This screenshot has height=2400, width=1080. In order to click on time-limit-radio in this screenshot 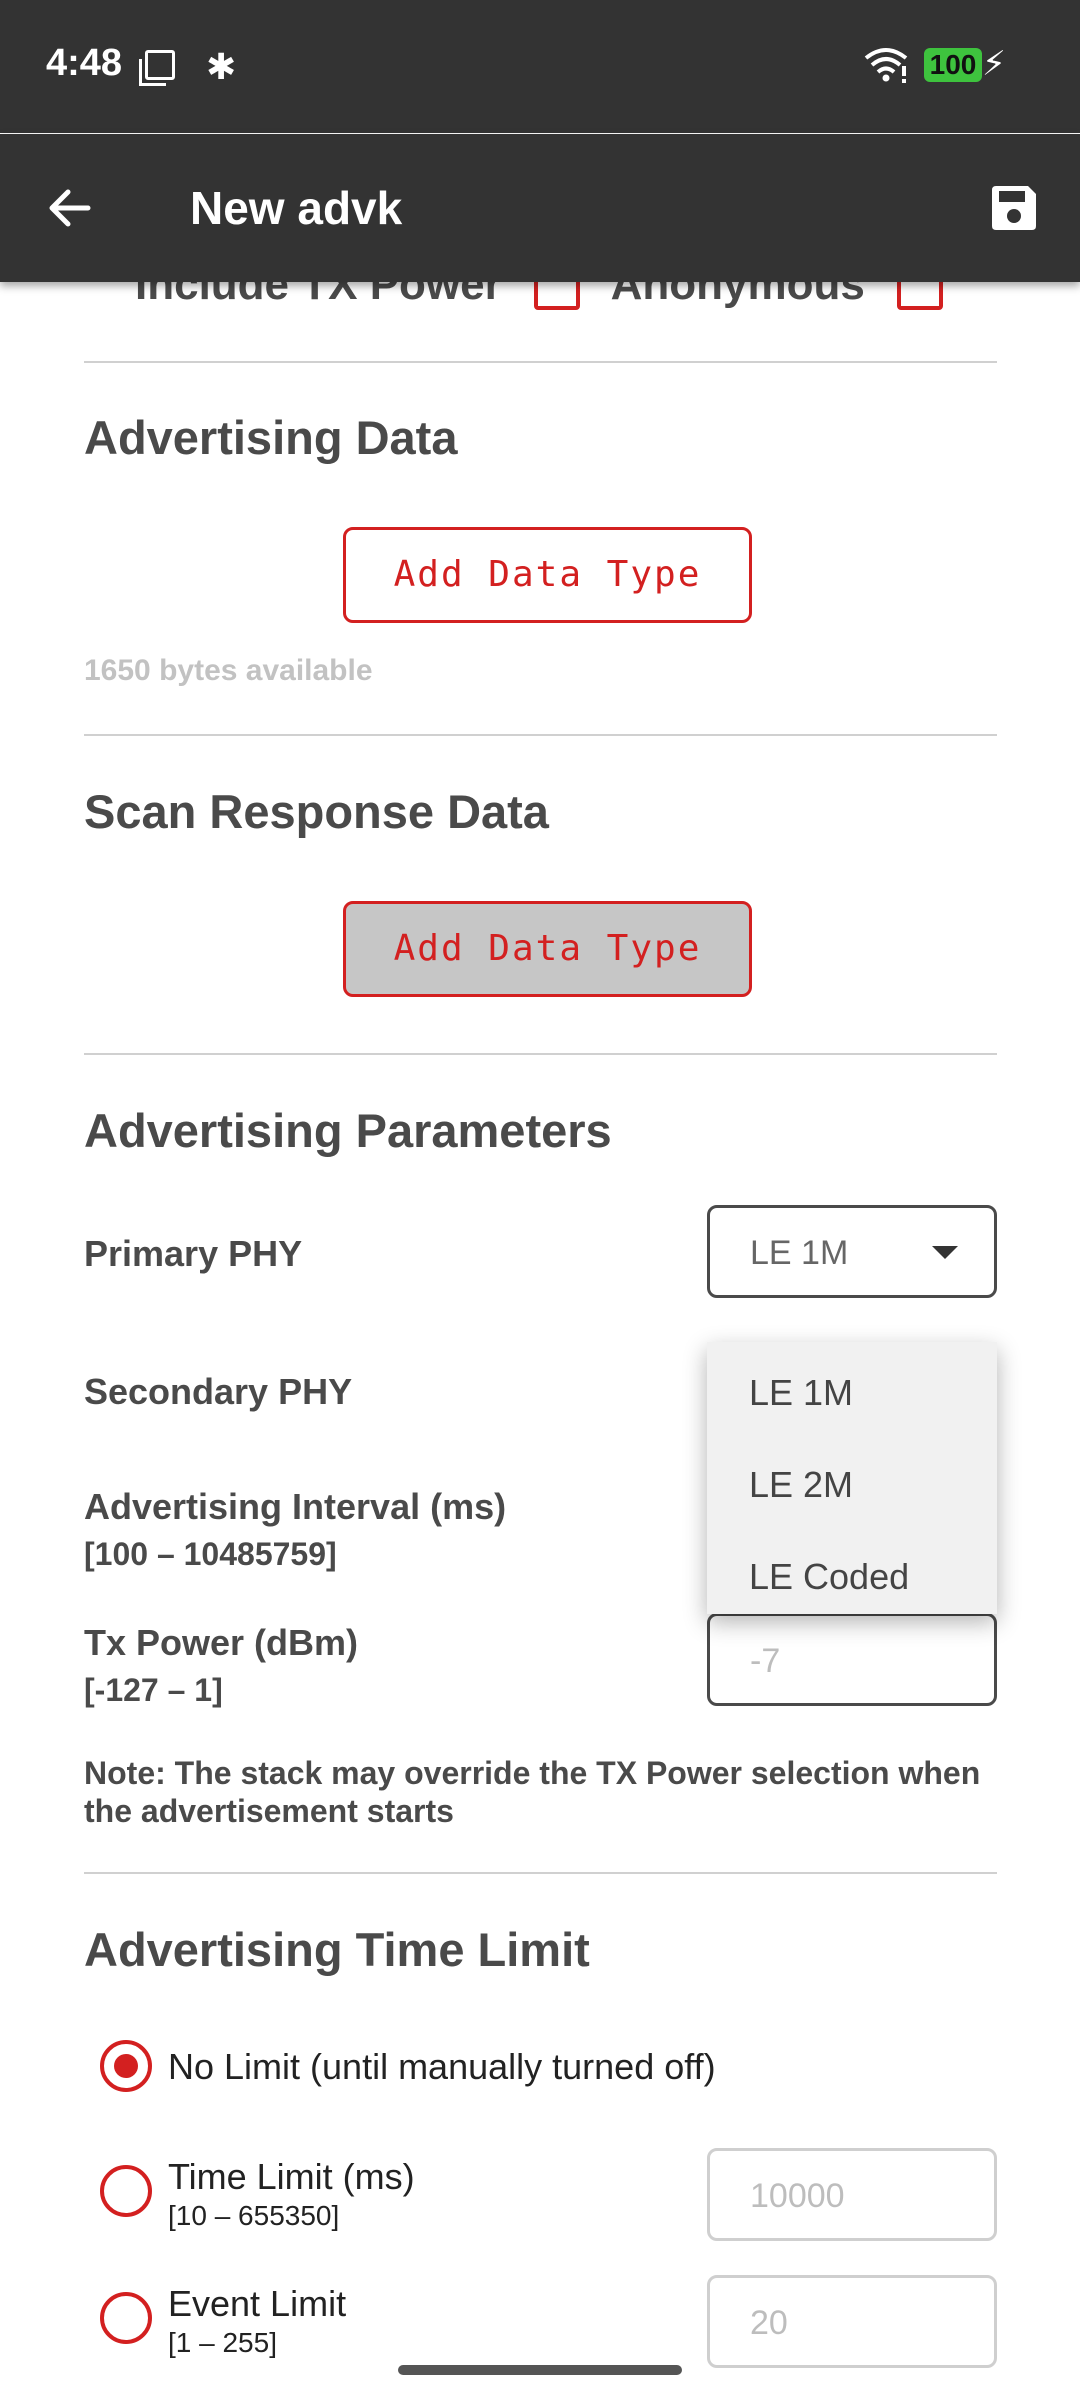, I will do `click(126, 2191)`.